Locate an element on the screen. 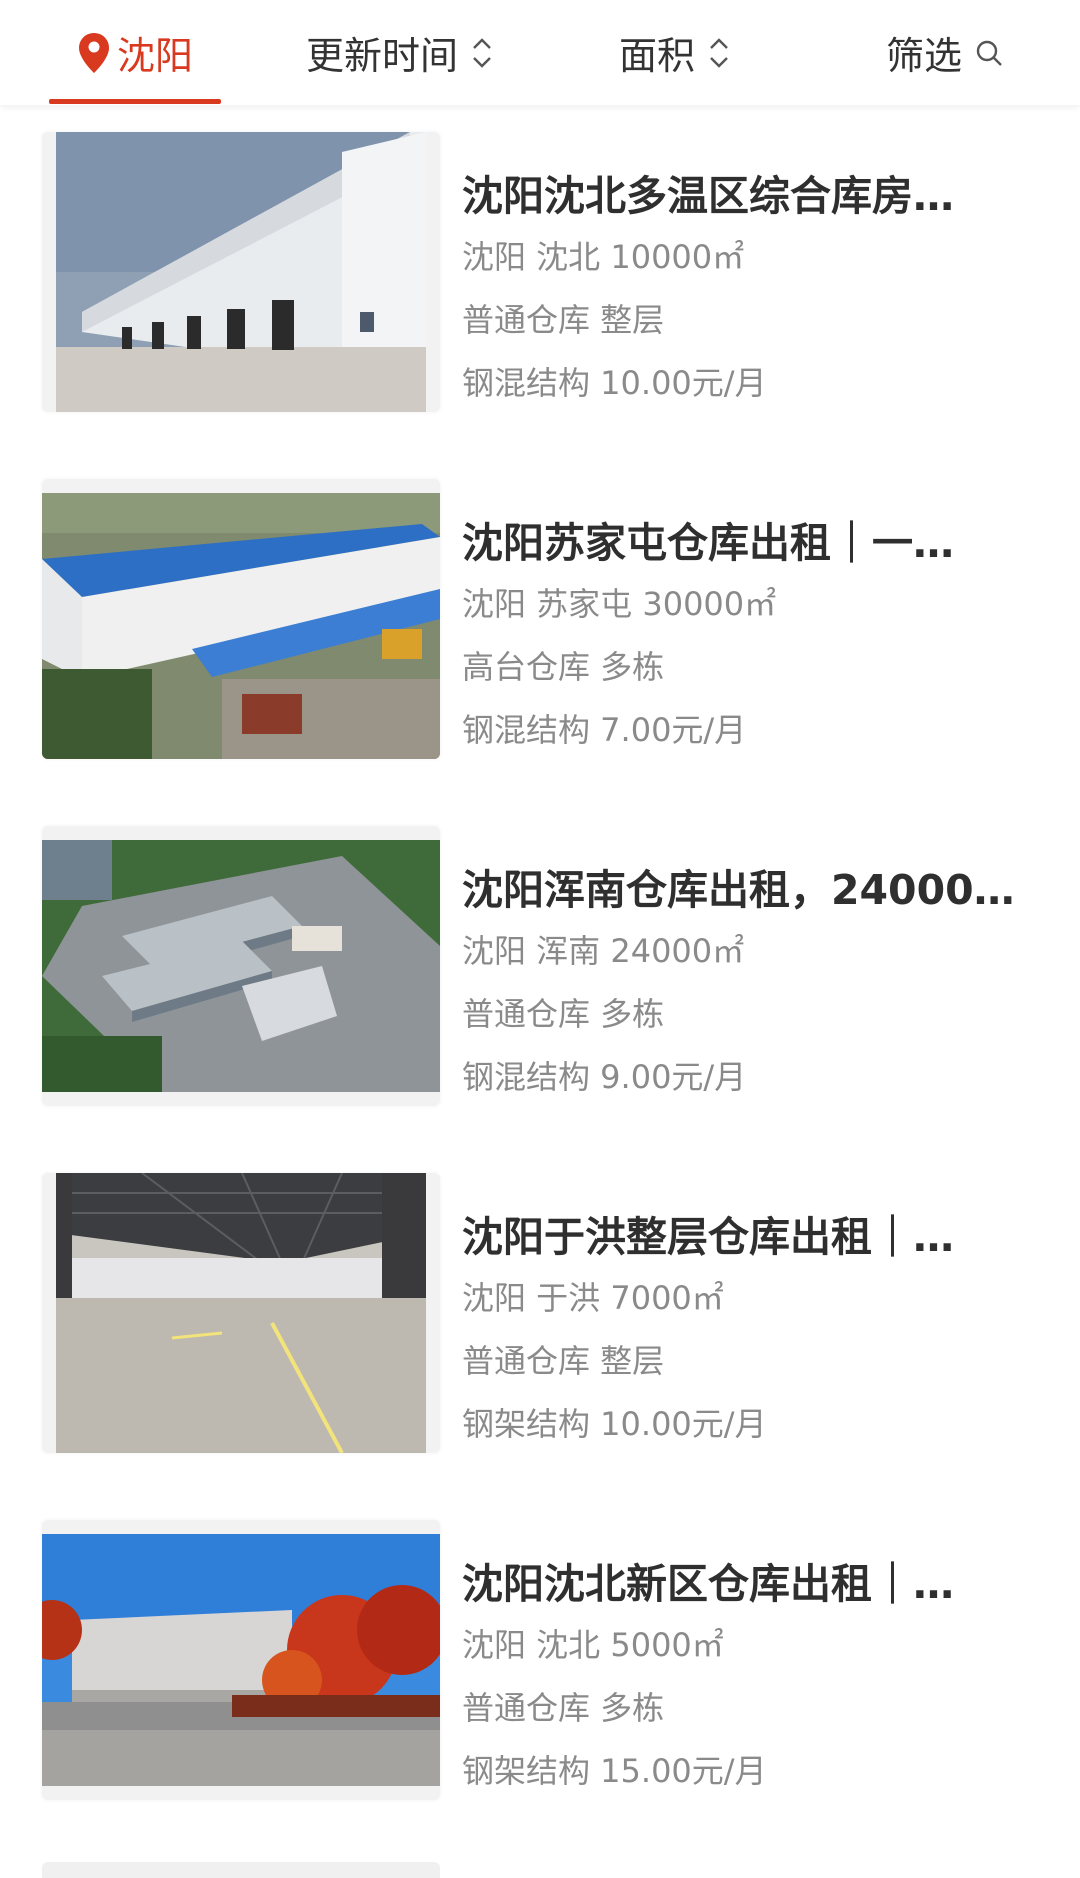  warehouse-with-red-trees-image is located at coordinates (241, 1660).